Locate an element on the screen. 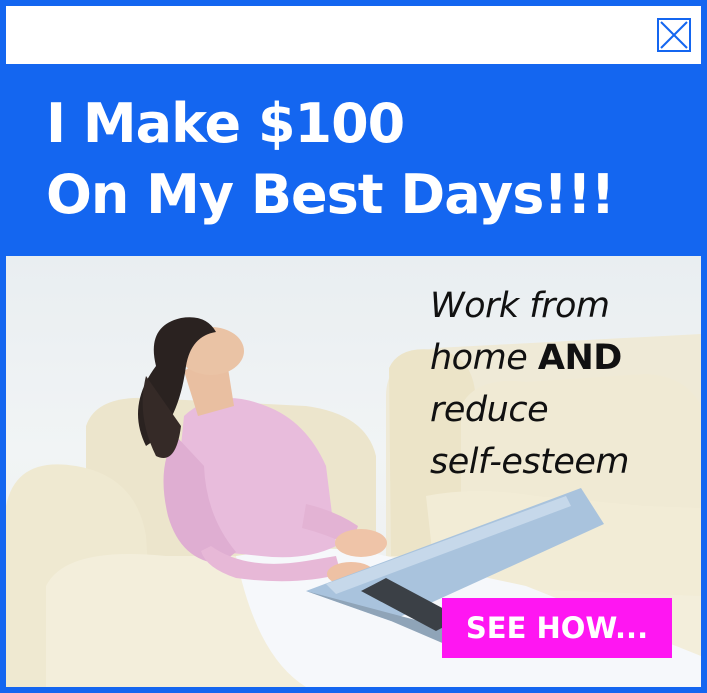 The image size is (707, 693). tagline-line-2-text: home is located at coordinates (484, 358).